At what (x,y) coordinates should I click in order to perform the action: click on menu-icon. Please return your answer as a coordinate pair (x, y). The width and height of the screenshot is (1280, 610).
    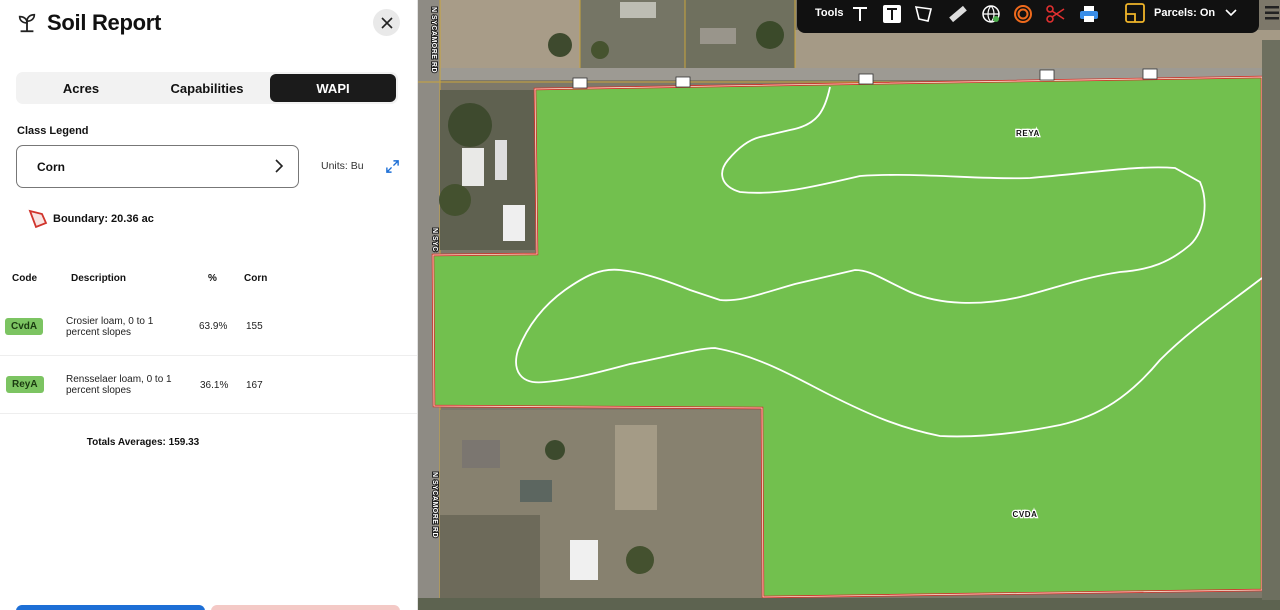
    Looking at the image, I should click on (1272, 13).